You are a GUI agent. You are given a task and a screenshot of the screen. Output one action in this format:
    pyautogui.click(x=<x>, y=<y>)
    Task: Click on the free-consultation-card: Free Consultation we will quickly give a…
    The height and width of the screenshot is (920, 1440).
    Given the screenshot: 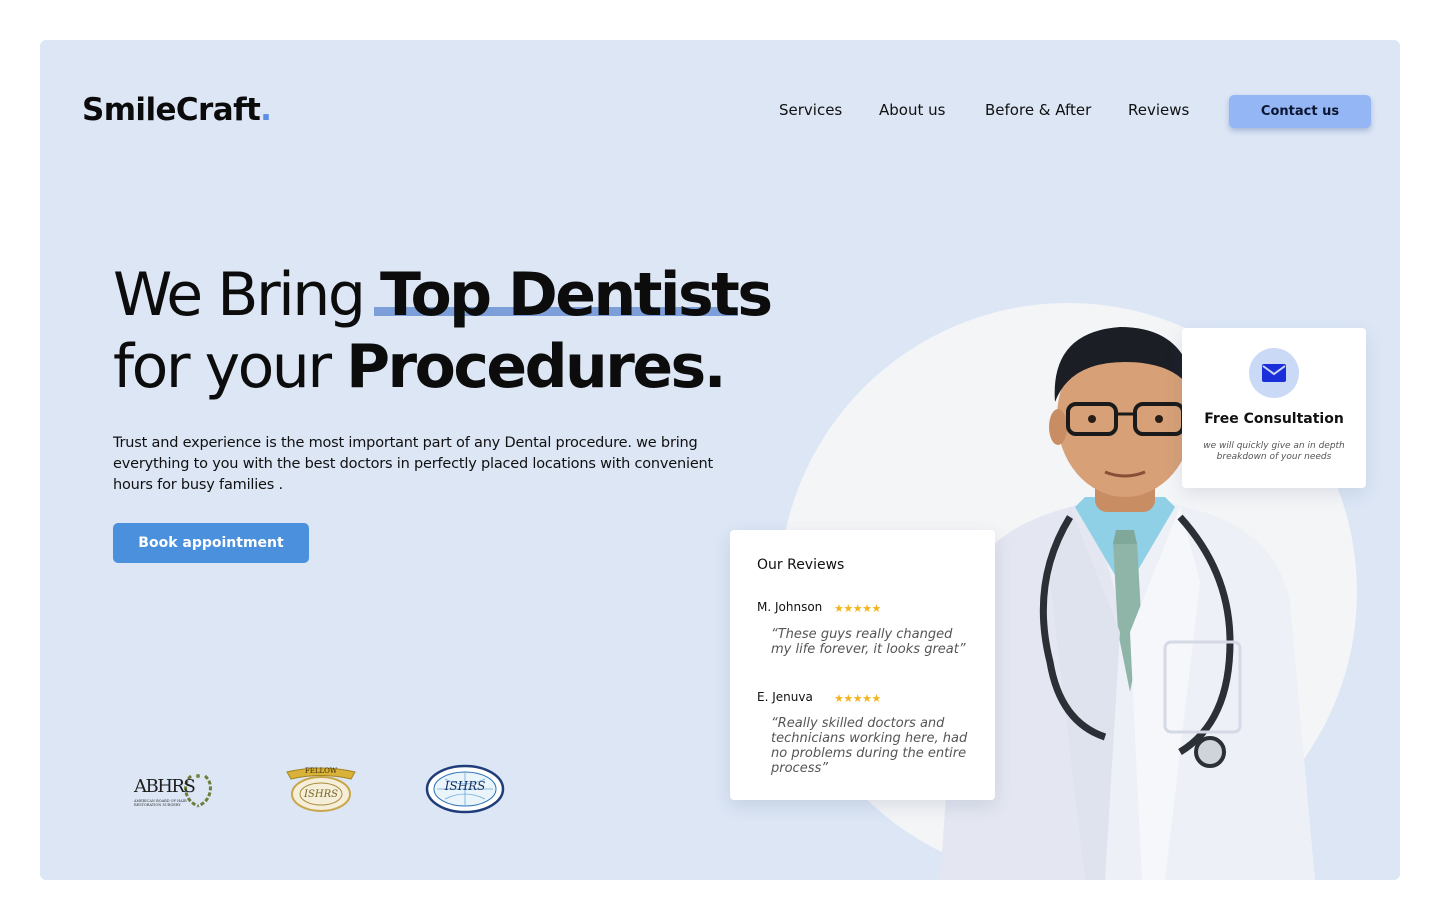 What is the action you would take?
    pyautogui.click(x=1274, y=408)
    